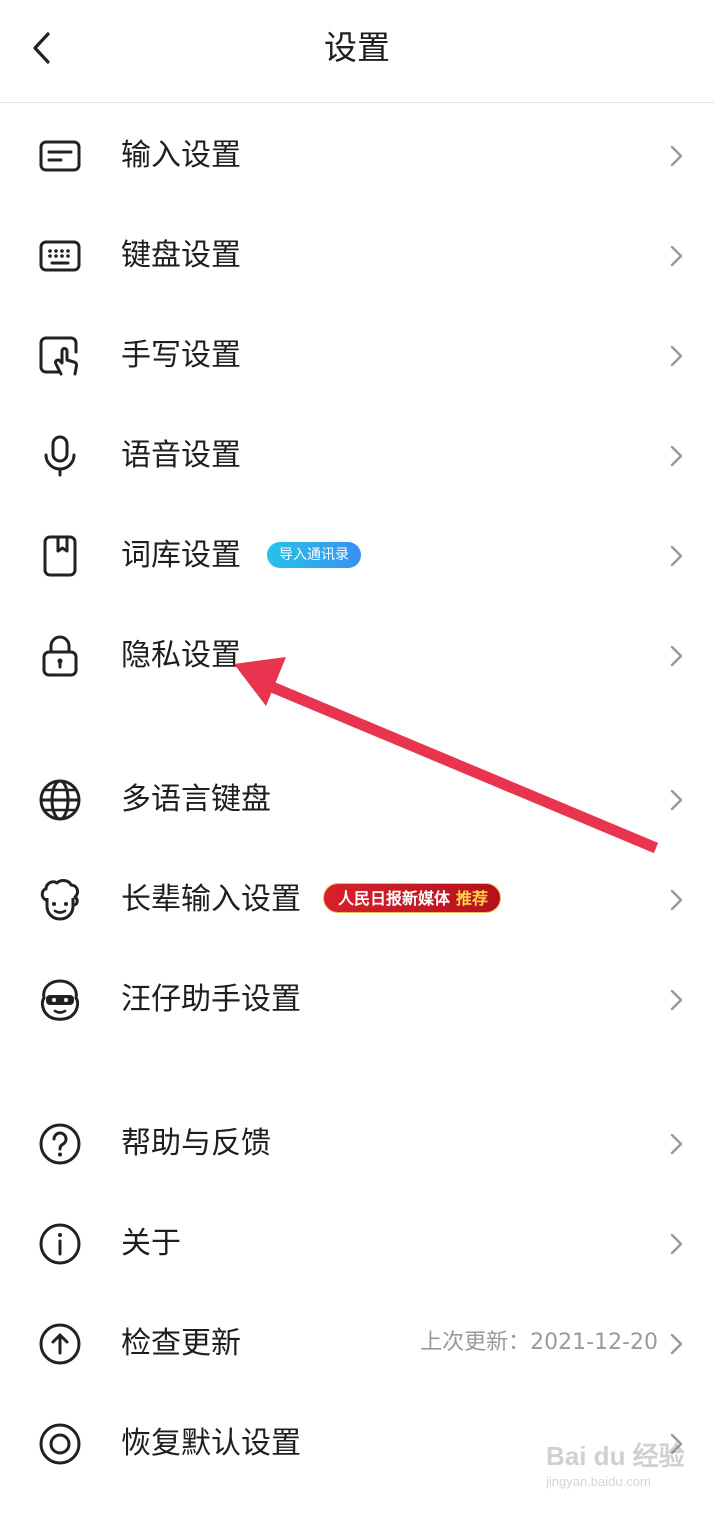 The image size is (714, 1514). Describe the element at coordinates (60, 800) in the screenshot. I see `globe-icon` at that location.